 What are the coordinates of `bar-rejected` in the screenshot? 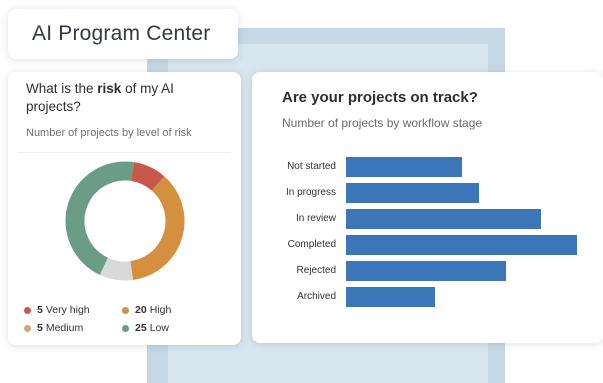 It's located at (426, 271).